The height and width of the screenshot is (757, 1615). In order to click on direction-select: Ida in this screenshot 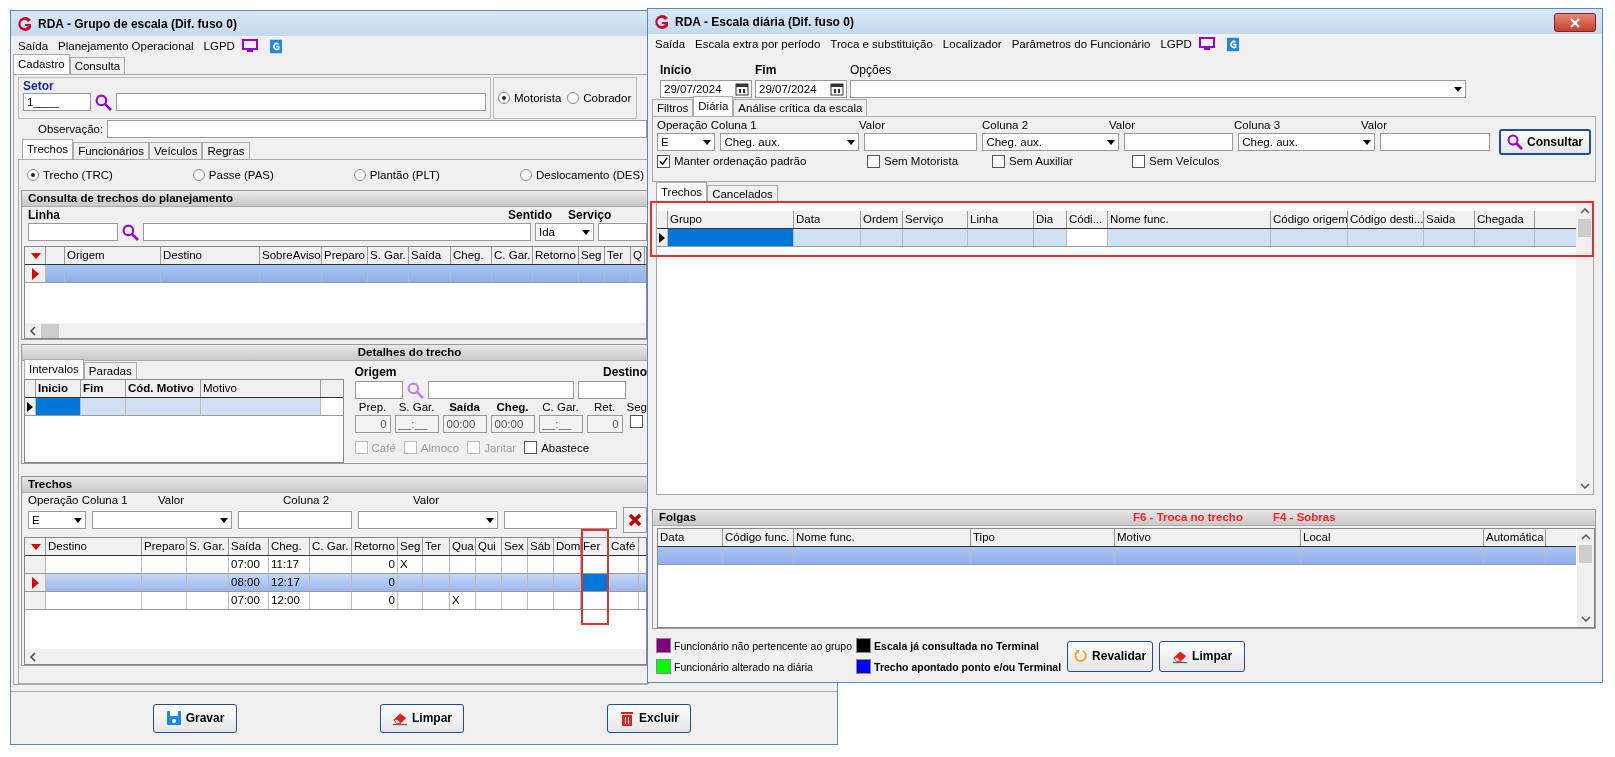, I will do `click(564, 232)`.